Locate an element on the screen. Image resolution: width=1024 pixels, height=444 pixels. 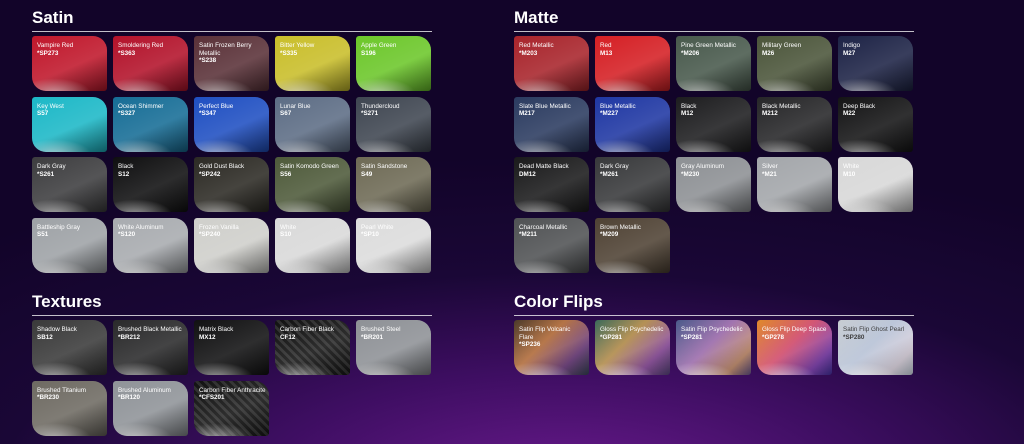
swatch-matte-m21: Silver *M21 is located at coordinates (794, 184).